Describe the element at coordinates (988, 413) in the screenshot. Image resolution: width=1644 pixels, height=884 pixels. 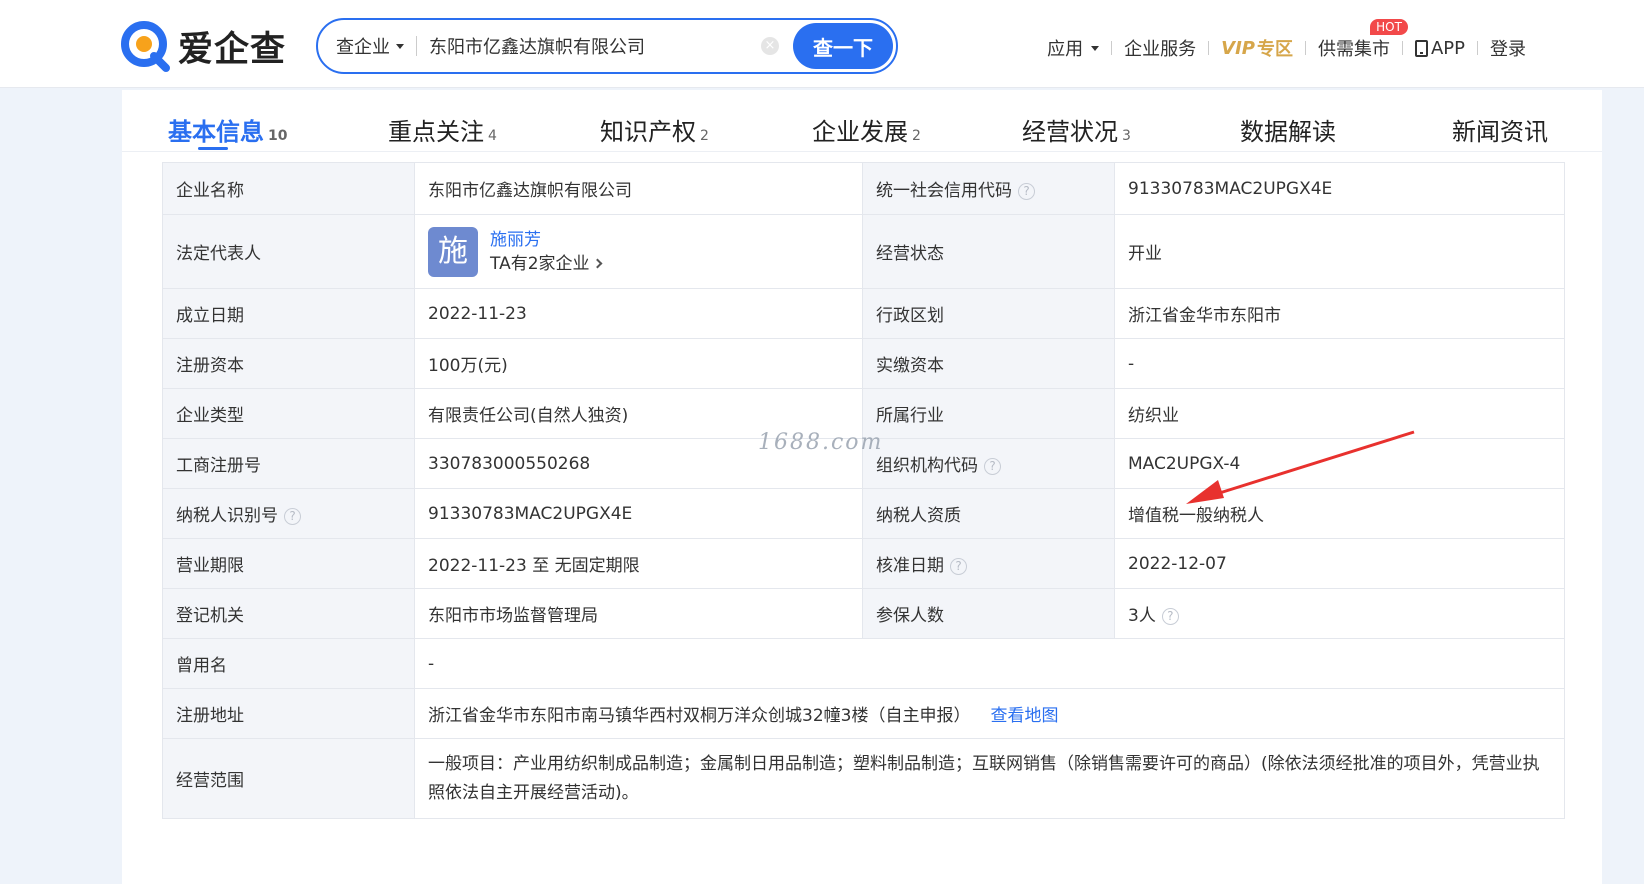
I see `field-label: 所属行业` at that location.